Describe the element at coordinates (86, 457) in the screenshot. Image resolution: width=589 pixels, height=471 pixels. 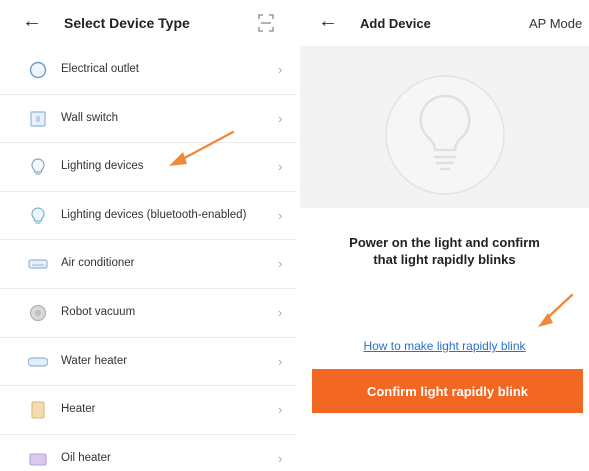
I see `item-label: Oil heater` at that location.